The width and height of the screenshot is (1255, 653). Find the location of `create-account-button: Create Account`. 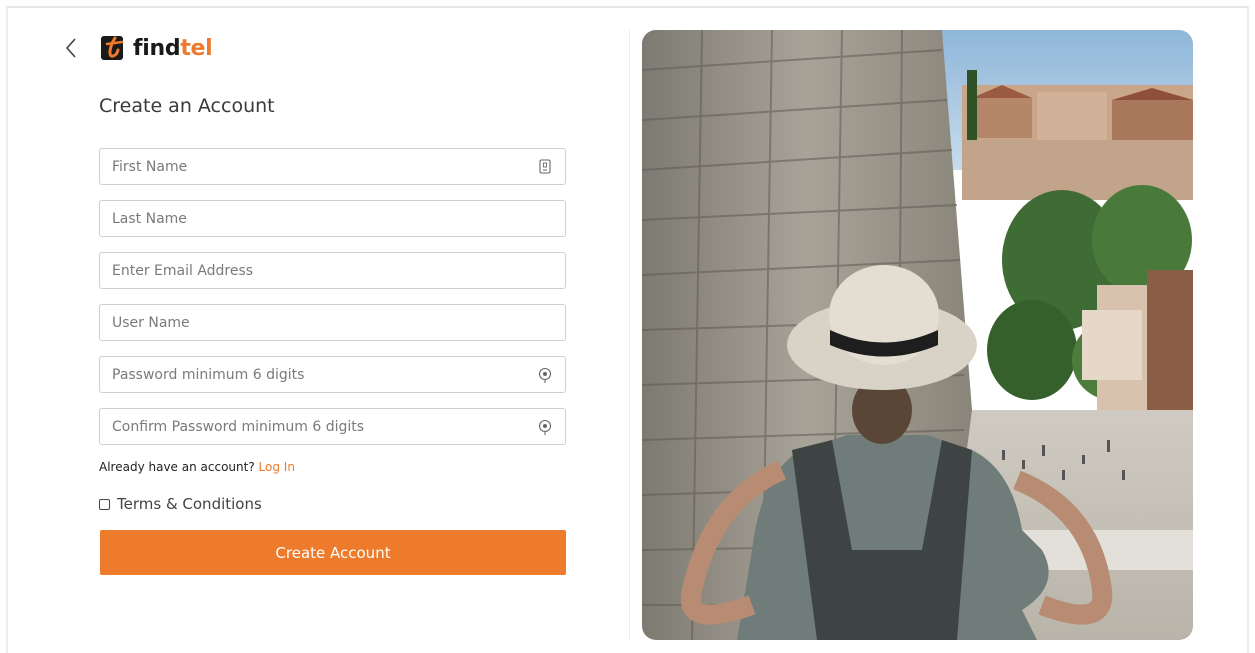

create-account-button: Create Account is located at coordinates (333, 552).